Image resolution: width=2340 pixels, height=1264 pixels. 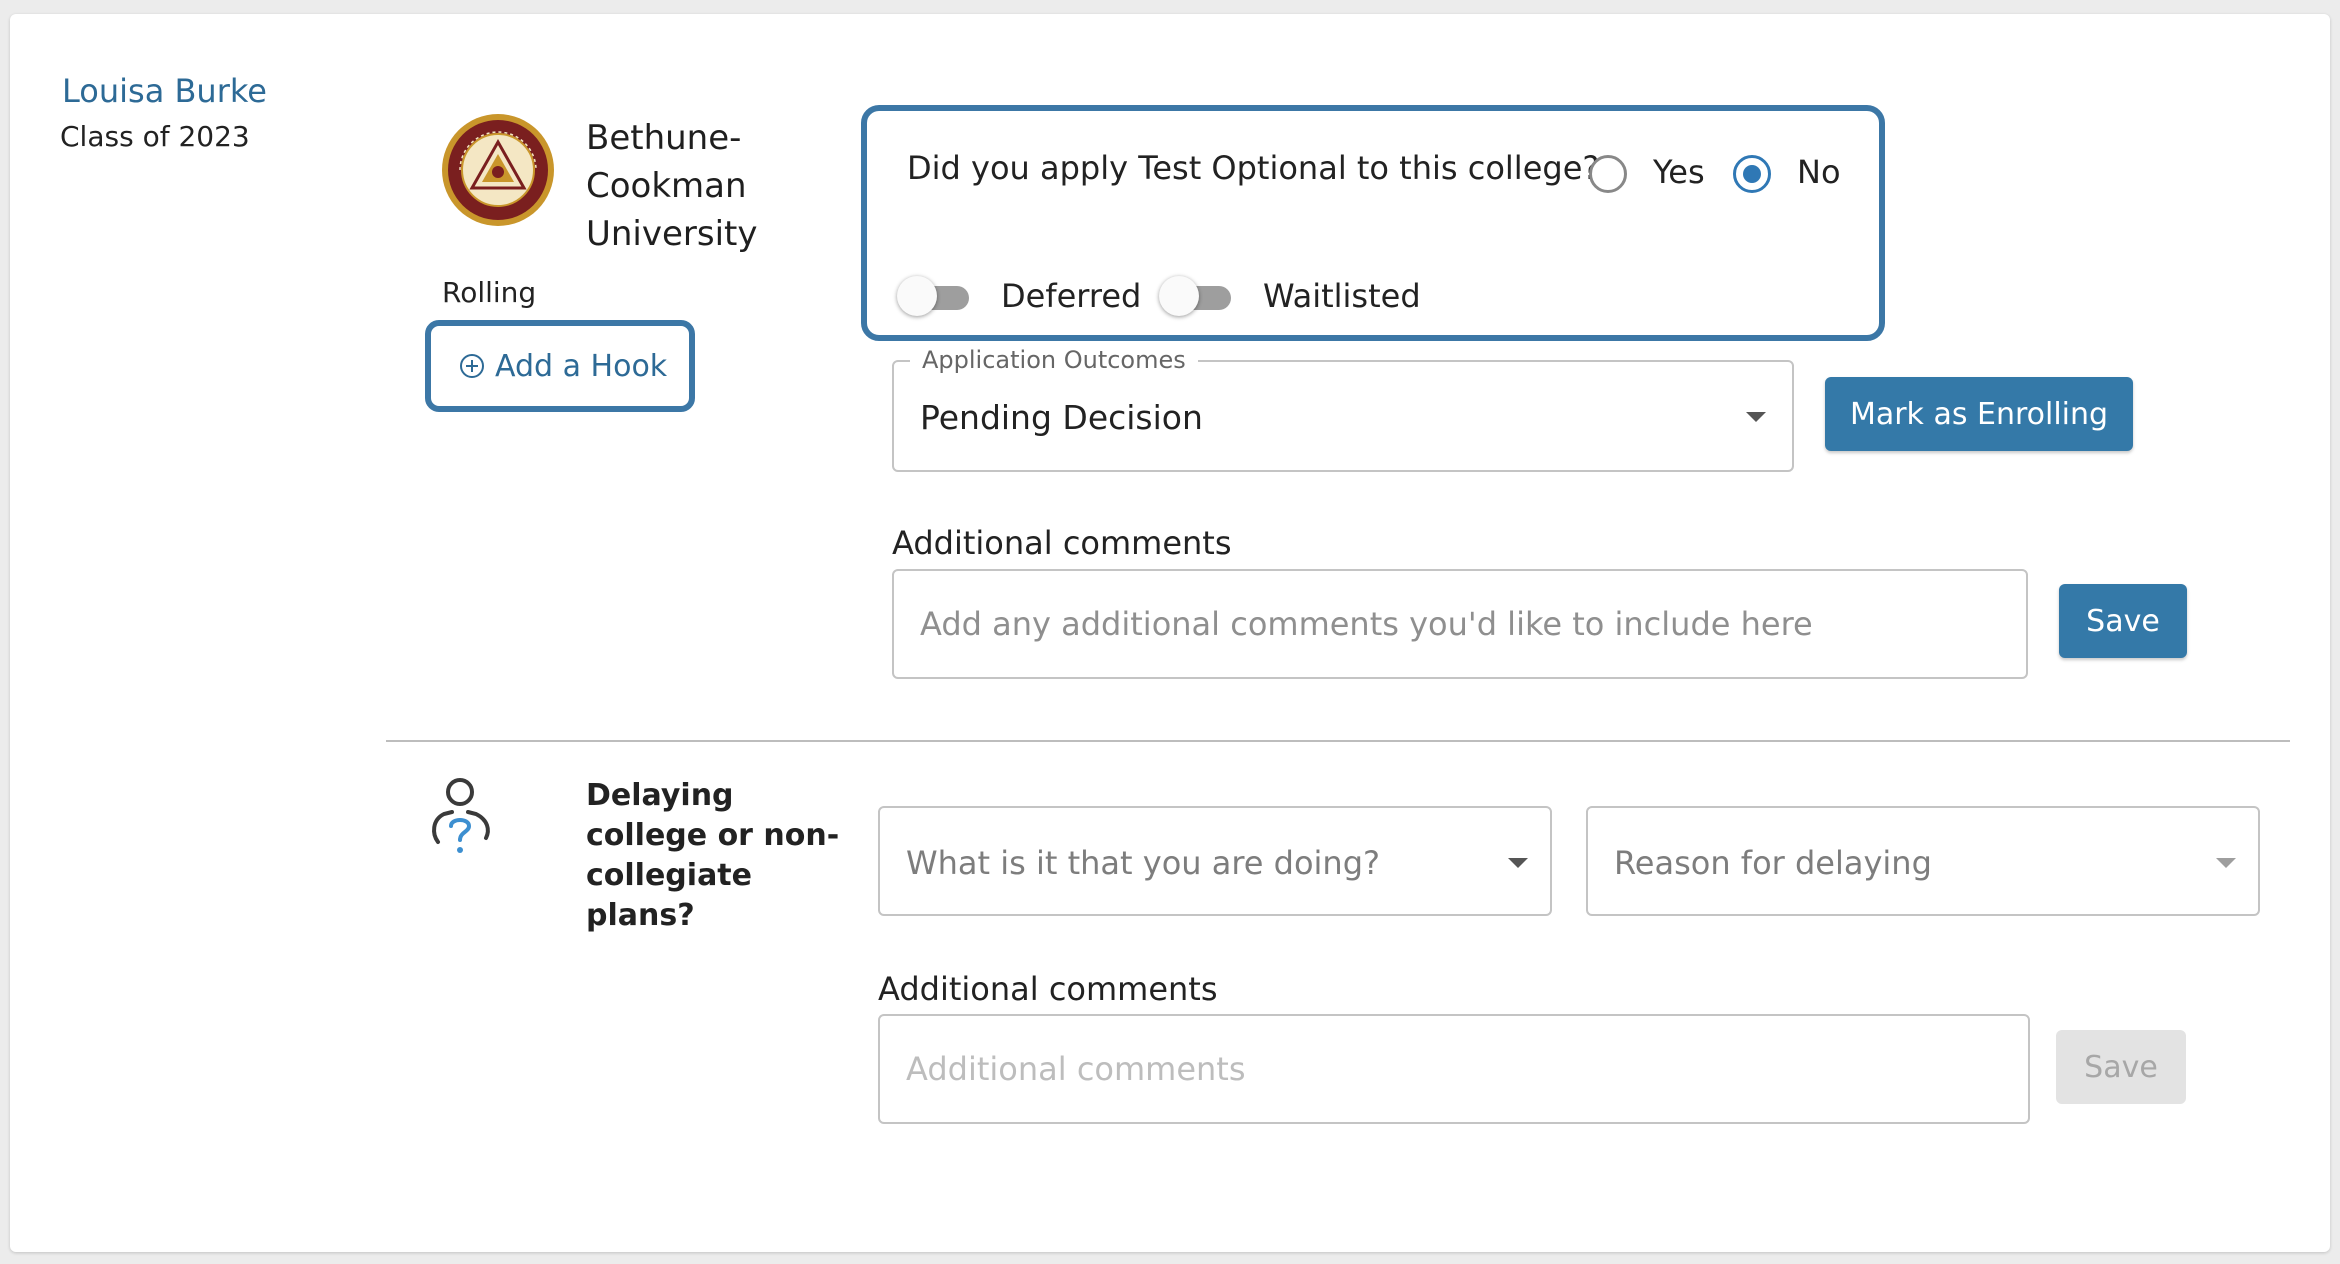 I want to click on deferred-toggle, so click(x=934, y=296).